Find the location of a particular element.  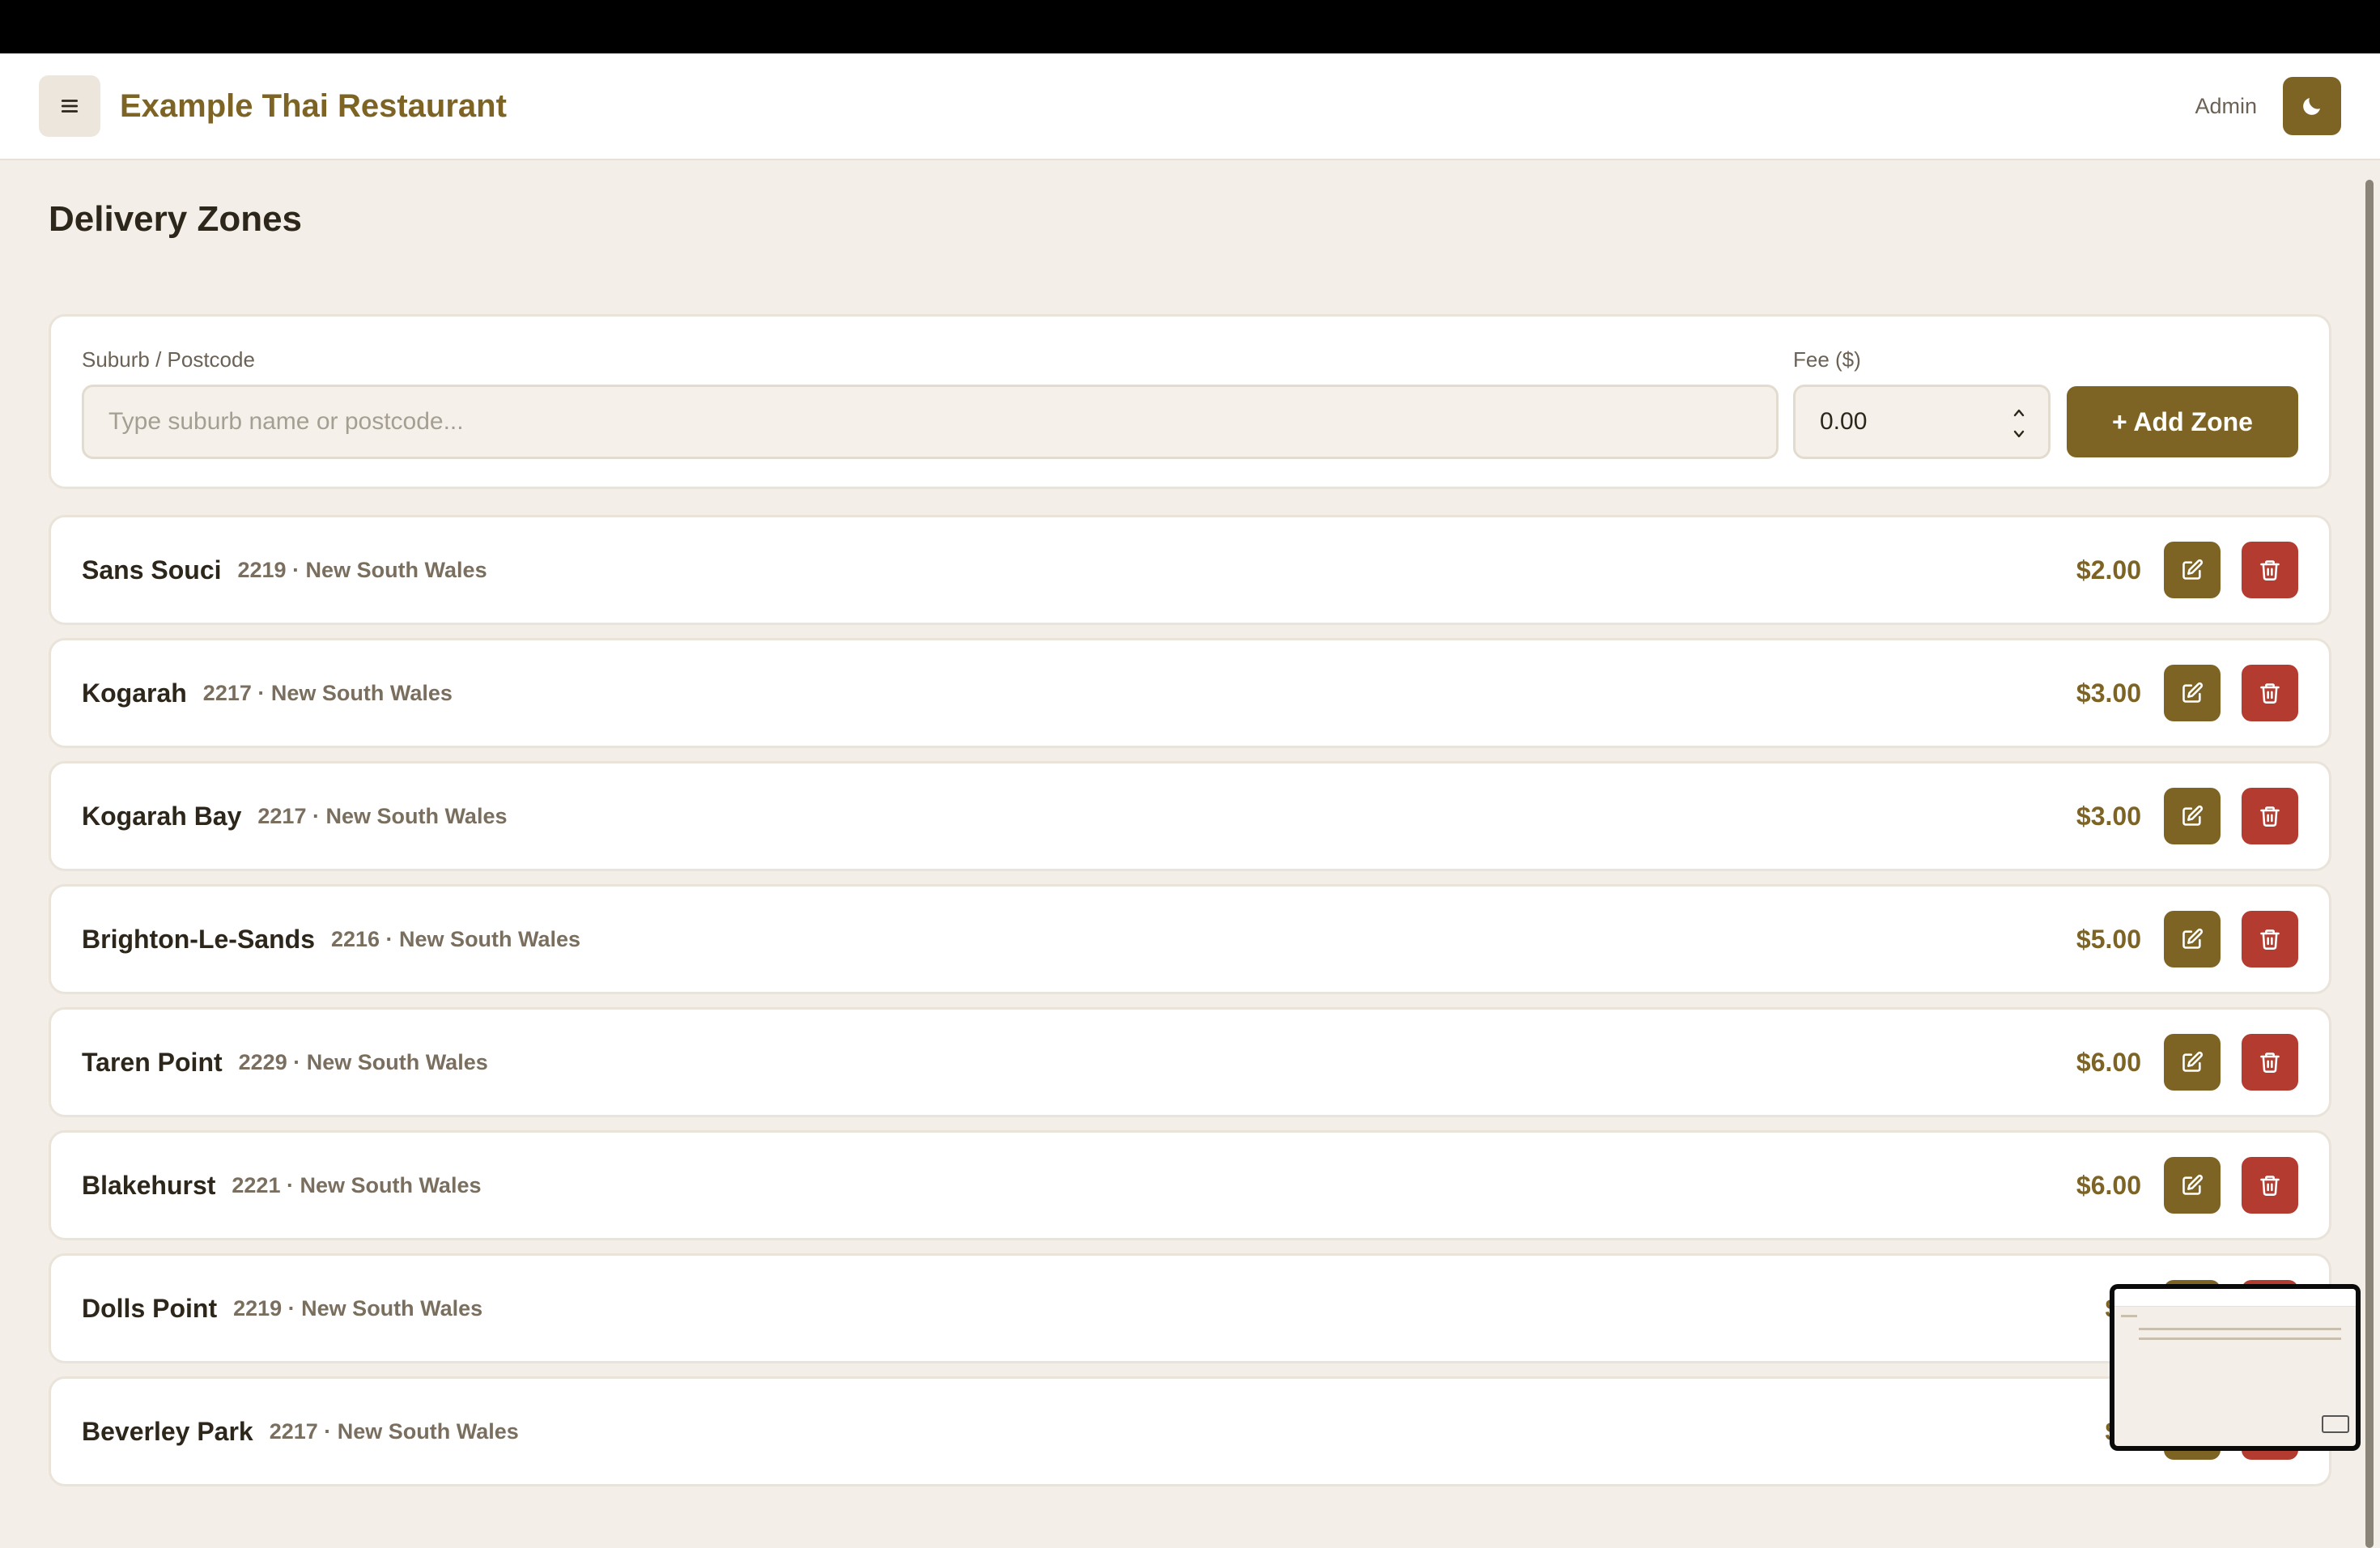

picture-in-picture-preview is located at coordinates (2235, 1367).